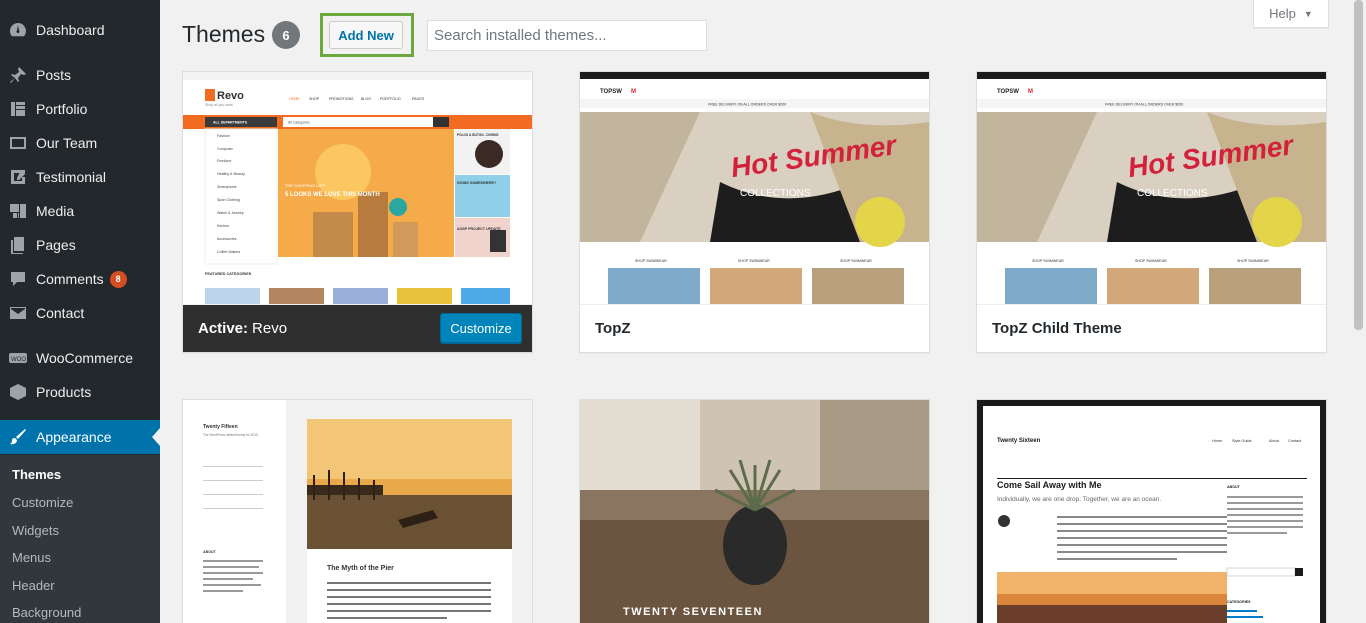  Describe the element at coordinates (1239, 602) in the screenshot. I see `sixteen-categories-label: CATEGORIES` at that location.